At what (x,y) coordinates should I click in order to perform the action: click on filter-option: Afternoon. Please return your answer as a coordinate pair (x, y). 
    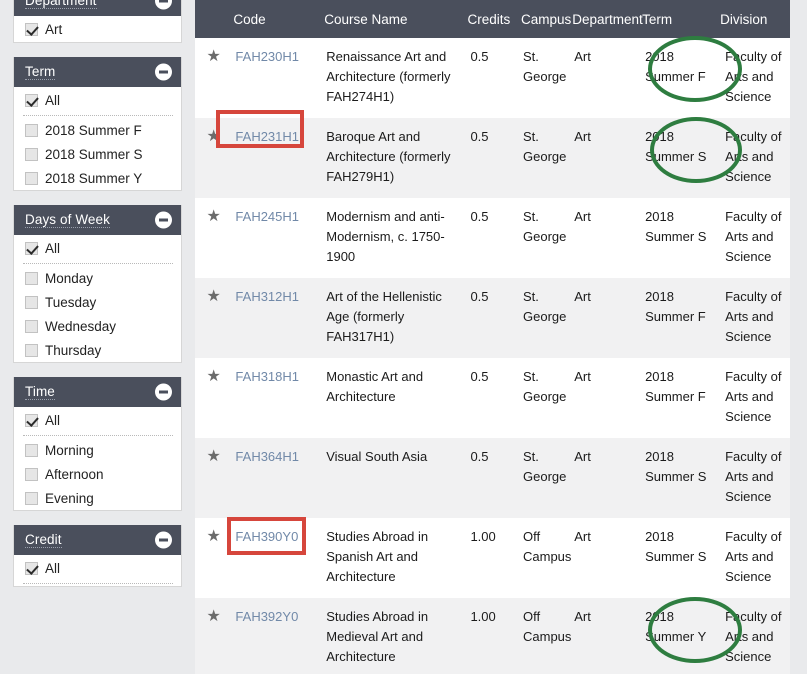
    Looking at the image, I should click on (97, 474).